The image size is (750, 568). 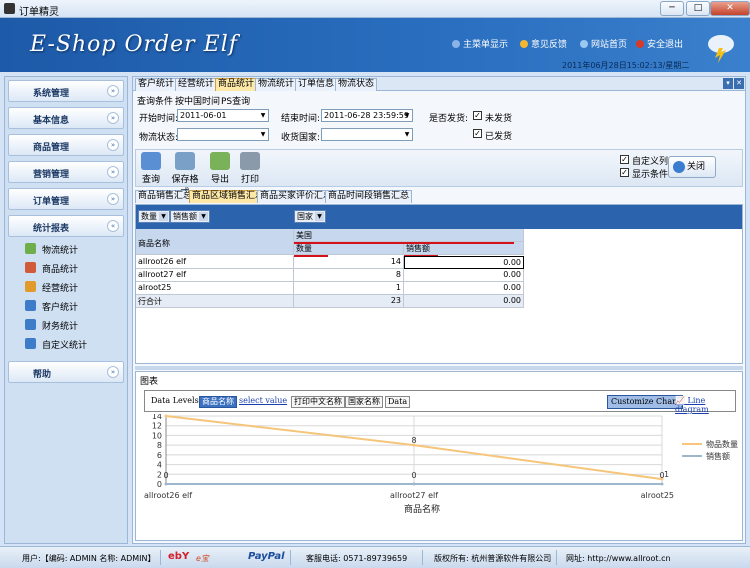 What do you see at coordinates (439, 217) in the screenshot?
I see `pivot-field-header: 数量 ▼ 销售额 ▼ 国家 ▼` at bounding box center [439, 217].